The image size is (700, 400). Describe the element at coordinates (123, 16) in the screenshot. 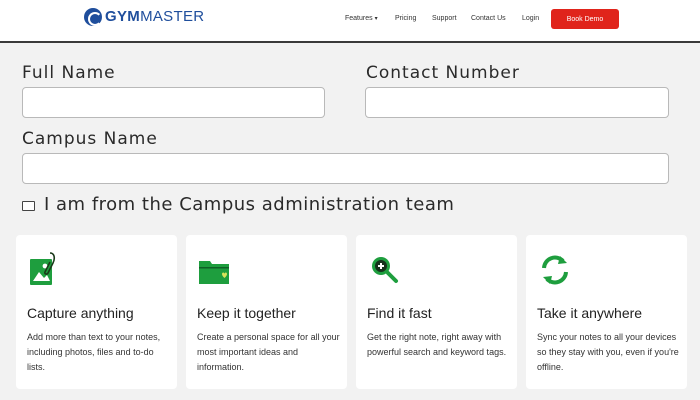

I see `logo-gym-text: GYM` at that location.